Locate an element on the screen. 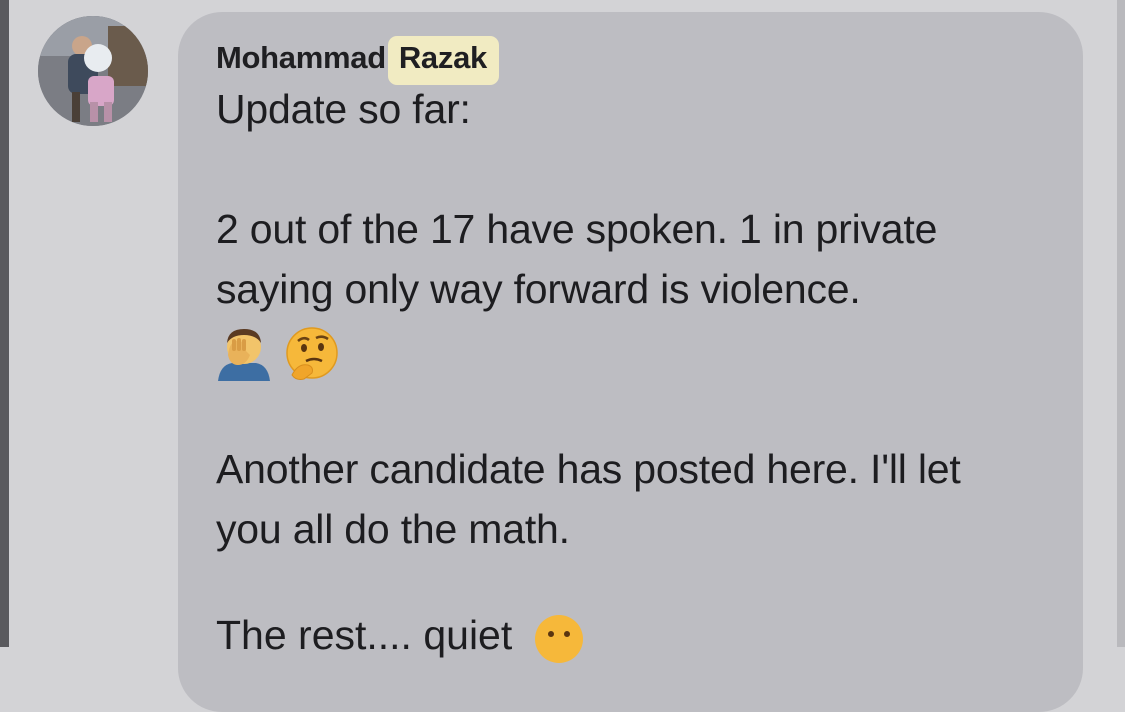 This screenshot has height=712, width=1125. comment-line: saying only way forward is violence. is located at coordinates (538, 289).